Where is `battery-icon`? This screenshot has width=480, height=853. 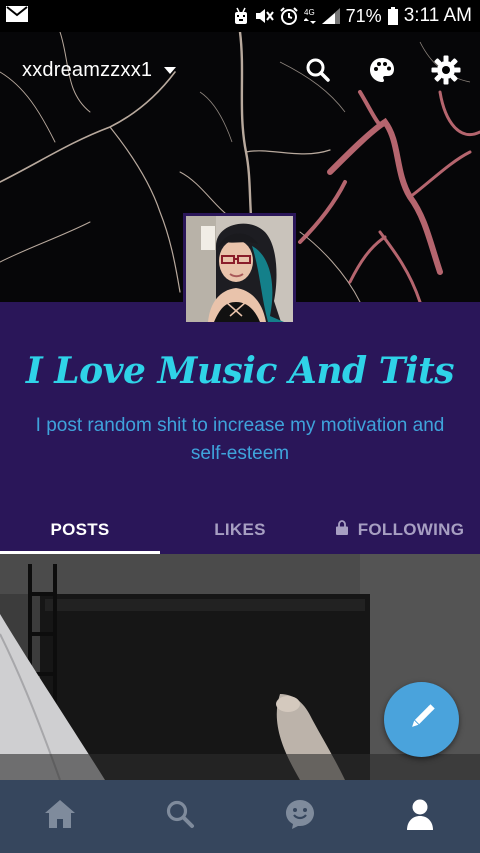 battery-icon is located at coordinates (392, 16).